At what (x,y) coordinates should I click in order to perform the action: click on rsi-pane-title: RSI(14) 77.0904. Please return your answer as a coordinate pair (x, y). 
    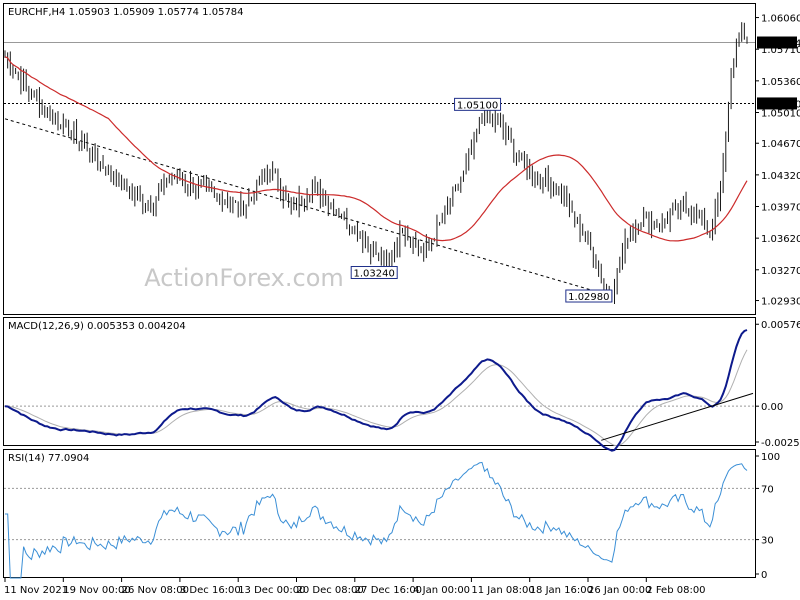
    Looking at the image, I should click on (48, 458).